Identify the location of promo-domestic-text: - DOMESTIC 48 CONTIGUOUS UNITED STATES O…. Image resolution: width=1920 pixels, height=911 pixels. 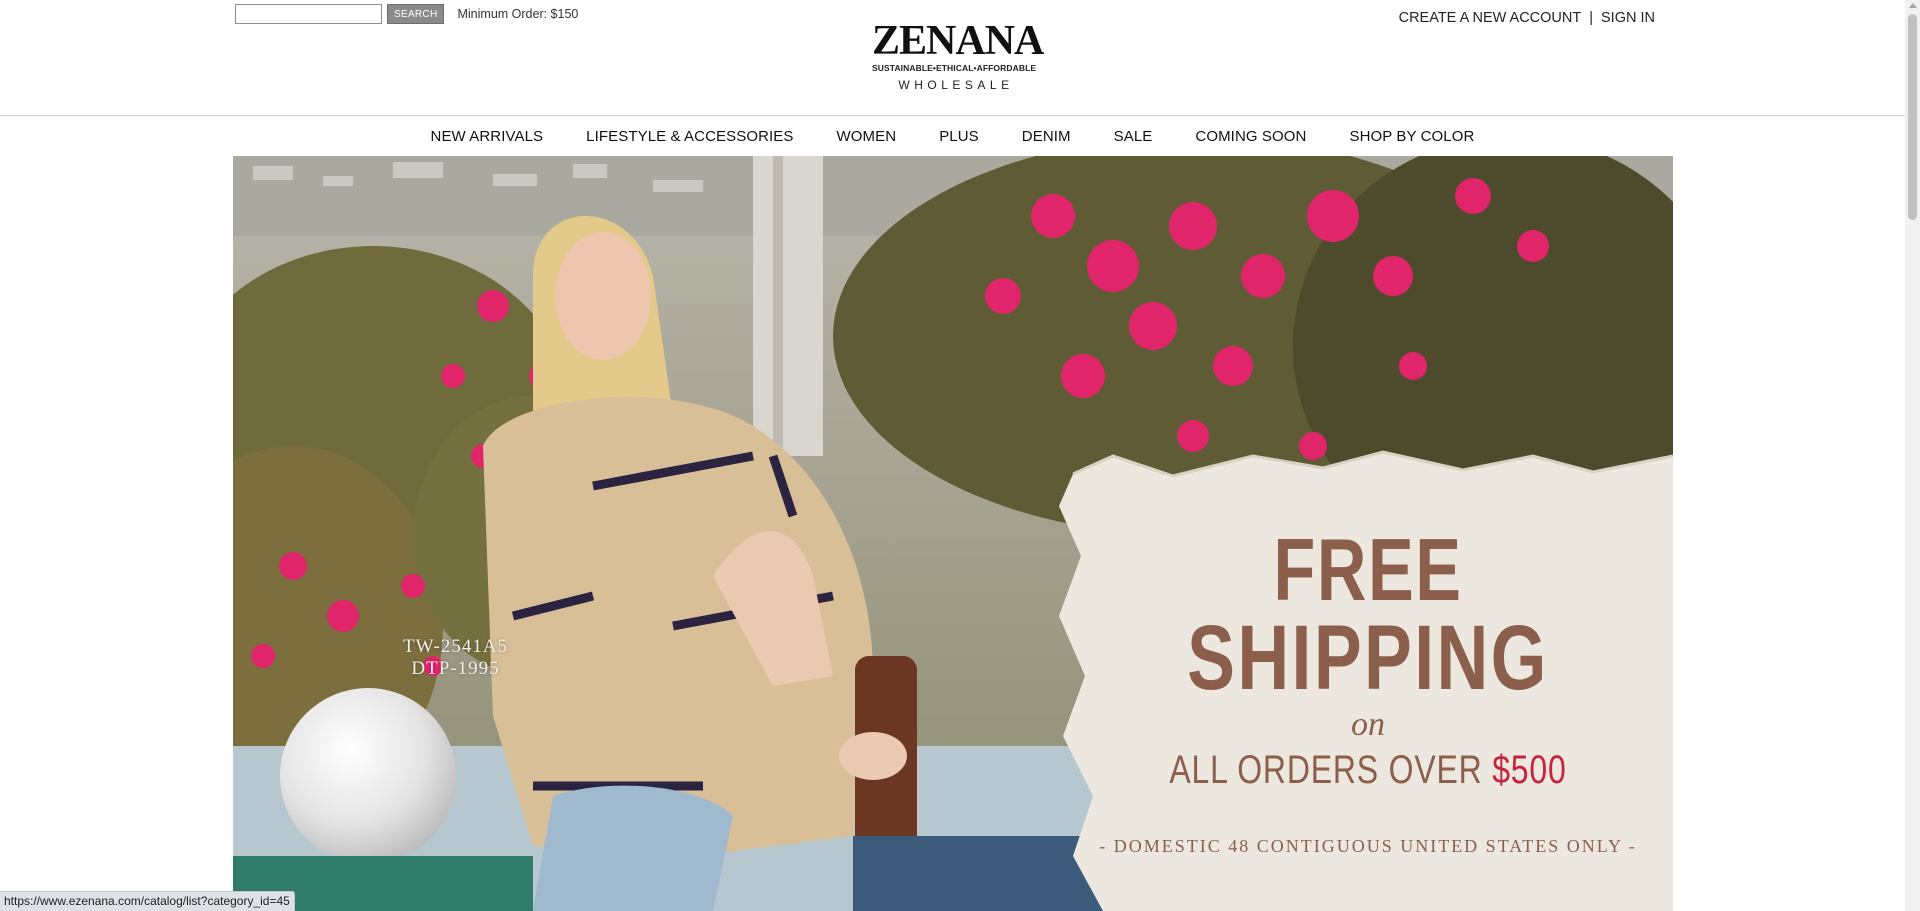
(1368, 846).